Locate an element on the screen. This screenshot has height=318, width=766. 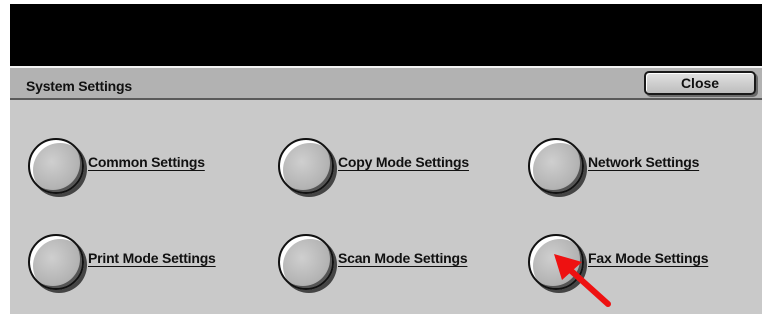
page-title: System Settings is located at coordinates (79, 86).